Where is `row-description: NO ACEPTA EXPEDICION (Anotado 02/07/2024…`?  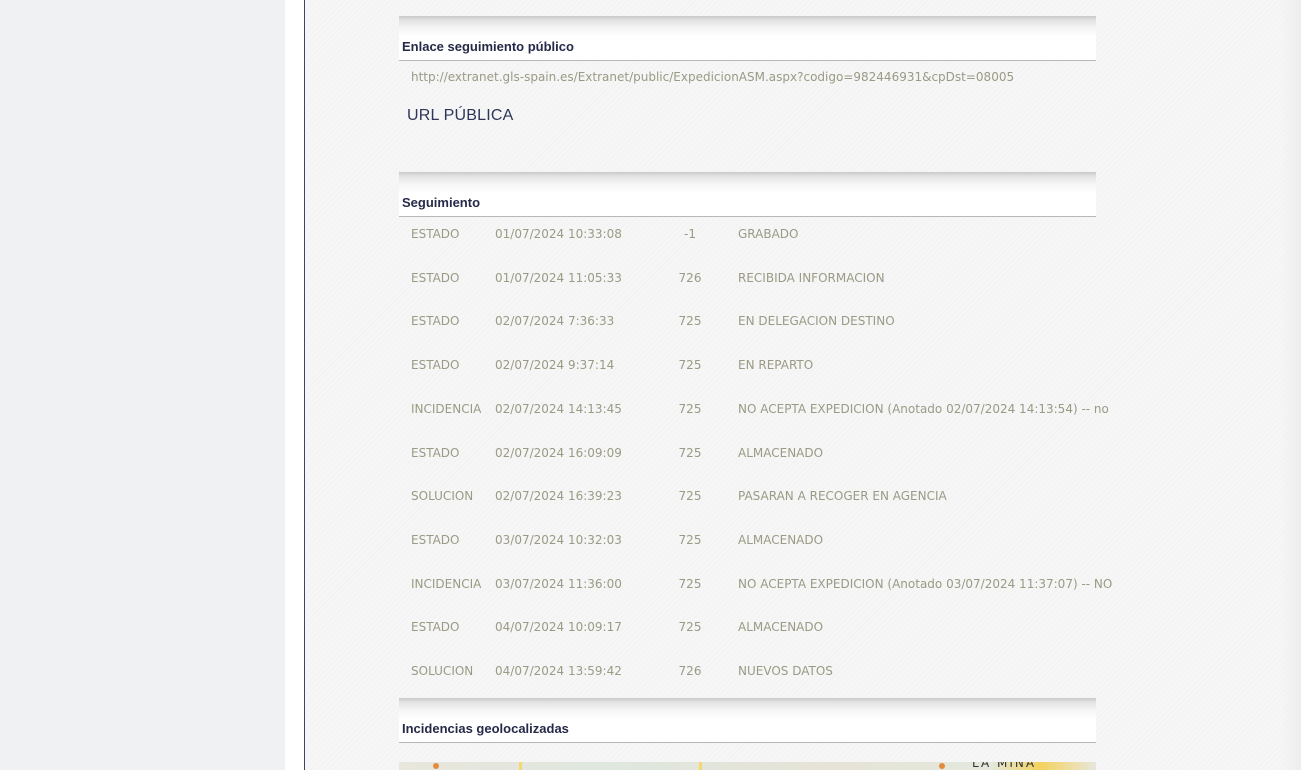
row-description: NO ACEPTA EXPEDICION (Anotado 02/07/2024… is located at coordinates (923, 409).